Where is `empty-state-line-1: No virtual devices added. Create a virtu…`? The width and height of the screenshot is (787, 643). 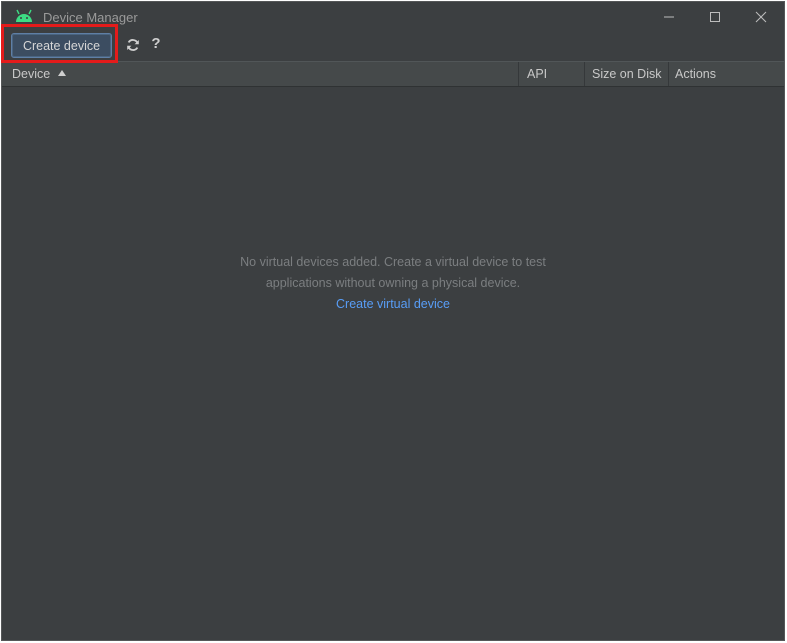 empty-state-line-1: No virtual devices added. Create a virtu… is located at coordinates (393, 262).